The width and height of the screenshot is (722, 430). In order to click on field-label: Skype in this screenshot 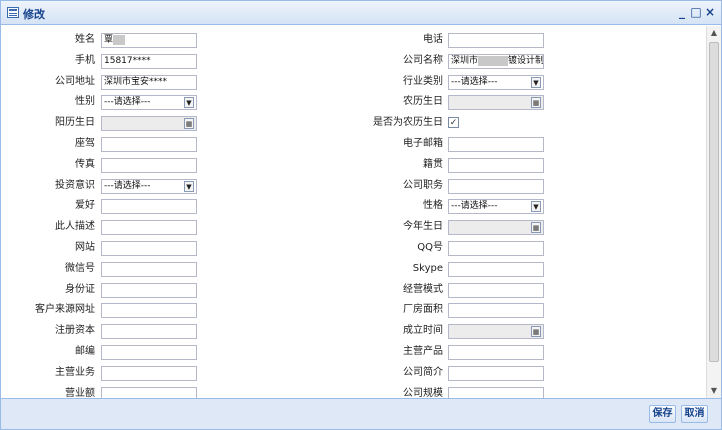, I will do `click(427, 268)`.